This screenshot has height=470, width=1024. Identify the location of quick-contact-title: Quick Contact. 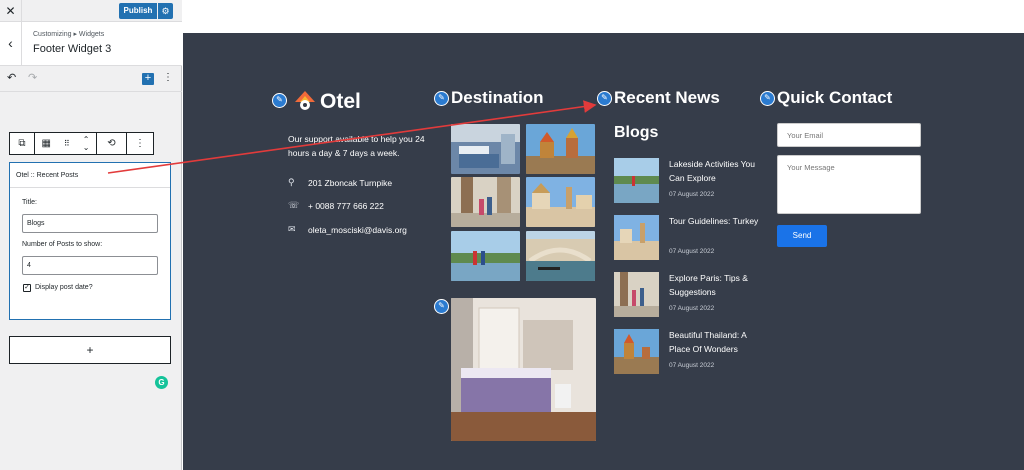
(835, 97).